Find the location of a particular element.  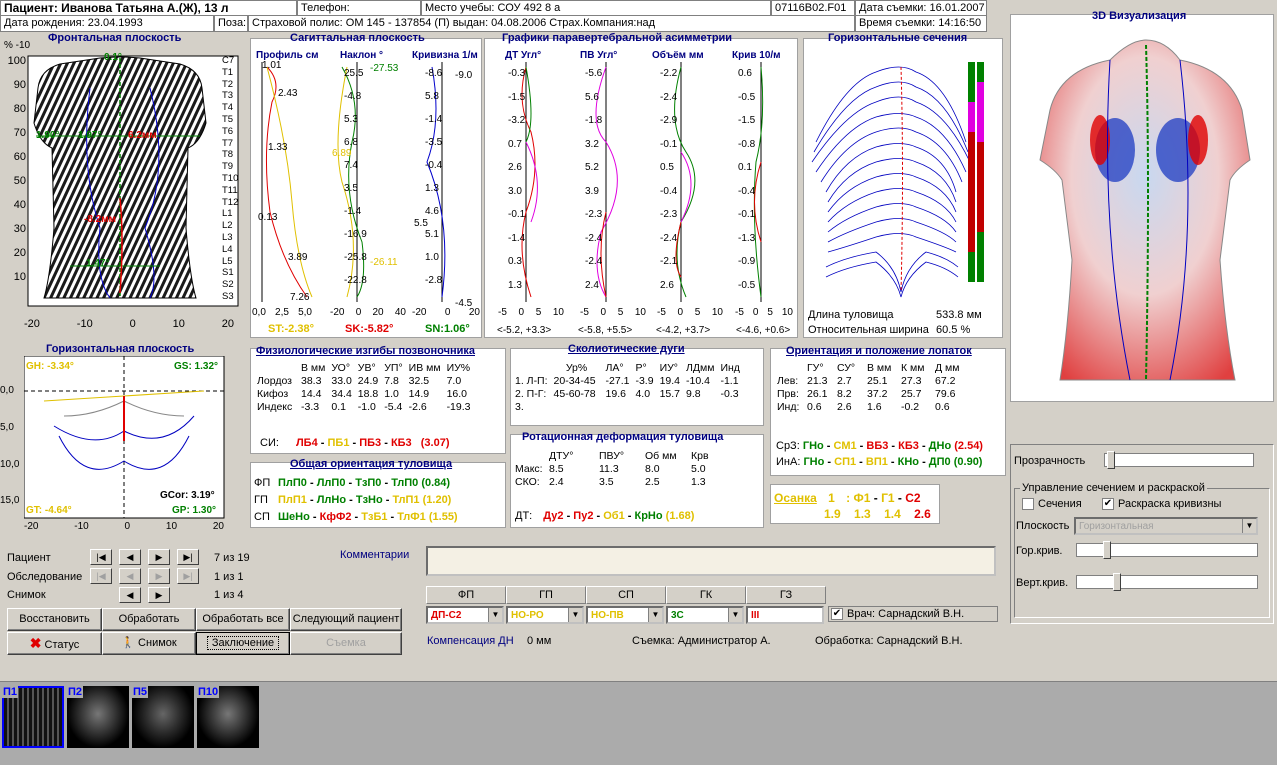

pv-col1-xticks: -5 0 5 10 is located at coordinates (531, 312).